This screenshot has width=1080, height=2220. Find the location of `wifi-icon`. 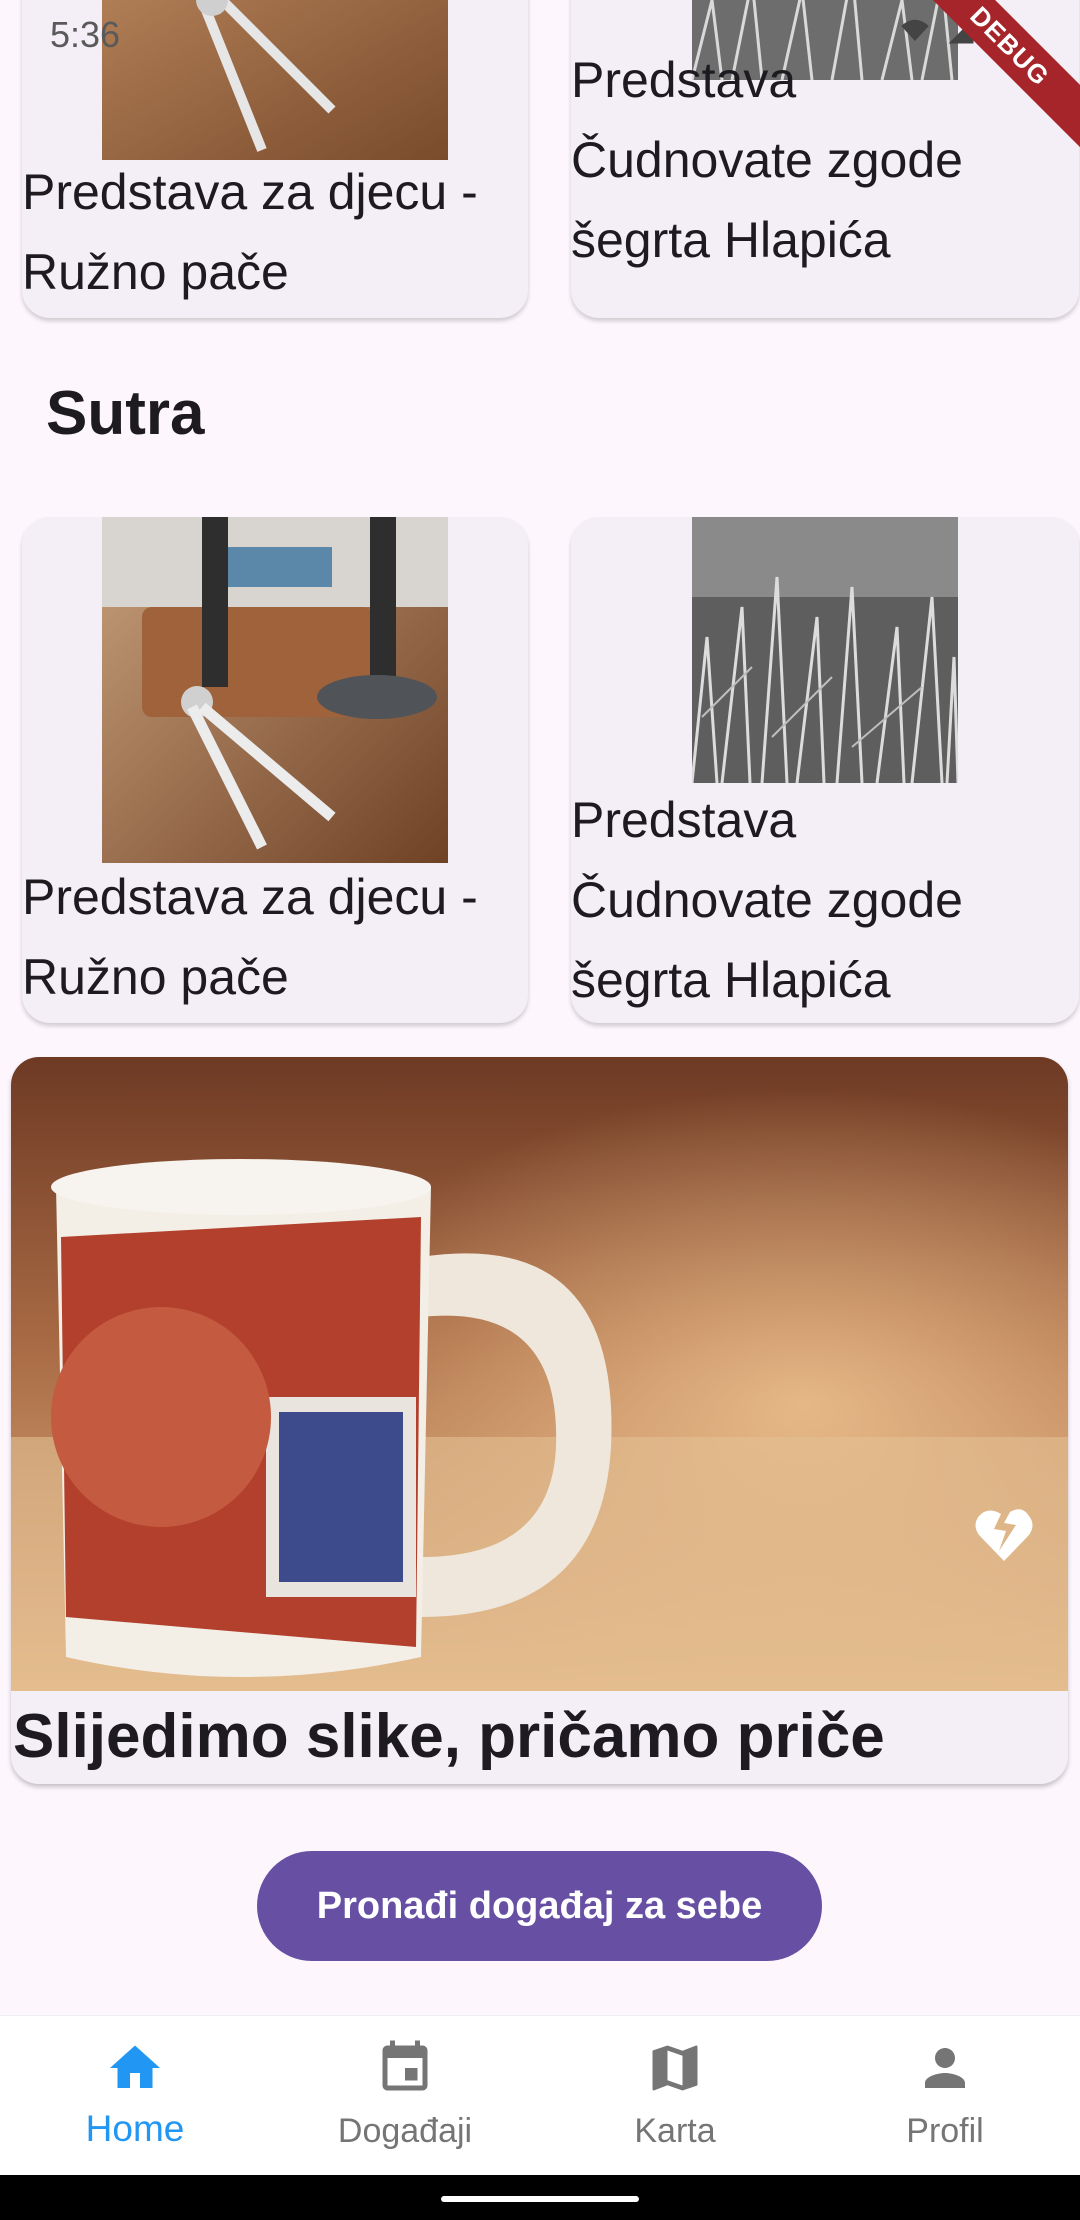

wifi-icon is located at coordinates (915, 30).